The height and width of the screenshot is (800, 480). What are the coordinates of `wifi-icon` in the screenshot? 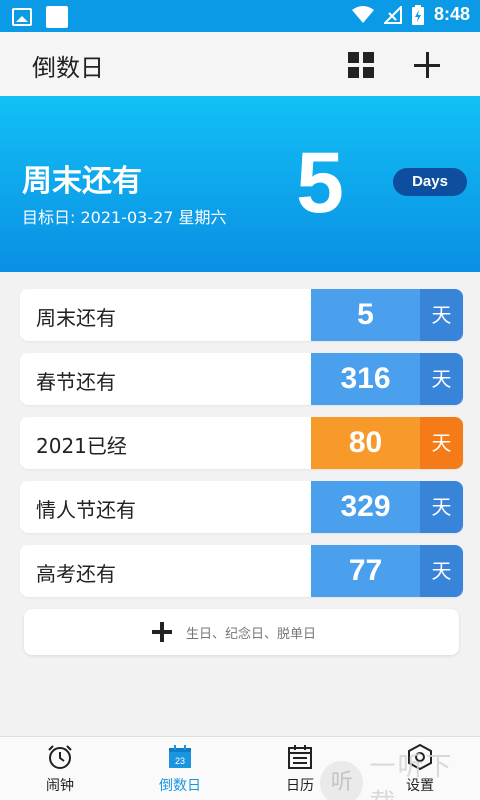 It's located at (362, 14).